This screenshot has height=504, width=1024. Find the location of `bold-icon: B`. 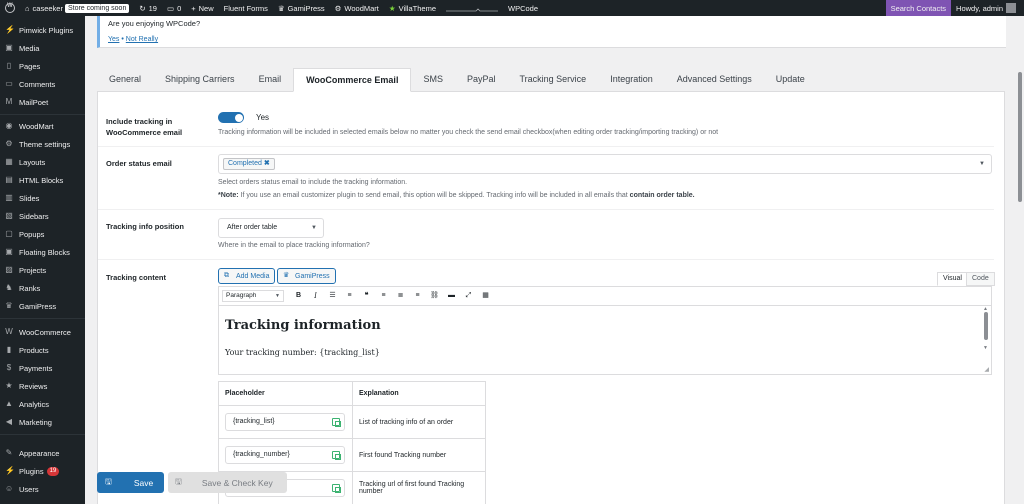

bold-icon: B is located at coordinates (298, 296).